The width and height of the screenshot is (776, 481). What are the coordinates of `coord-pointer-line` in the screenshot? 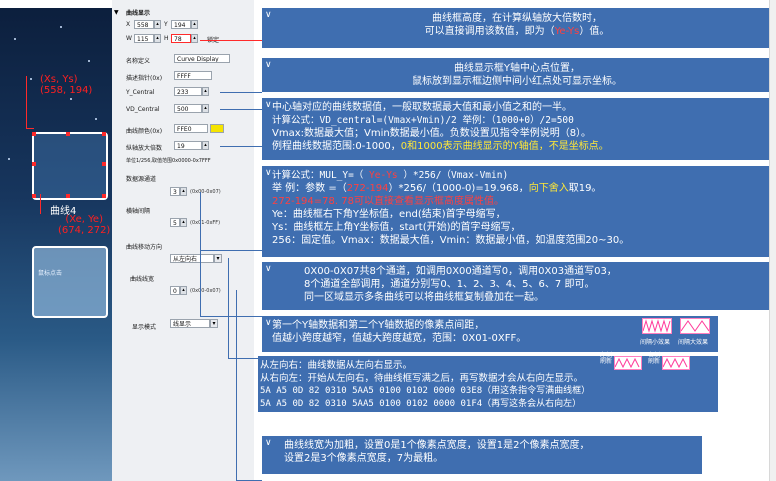 It's located at (40, 204).